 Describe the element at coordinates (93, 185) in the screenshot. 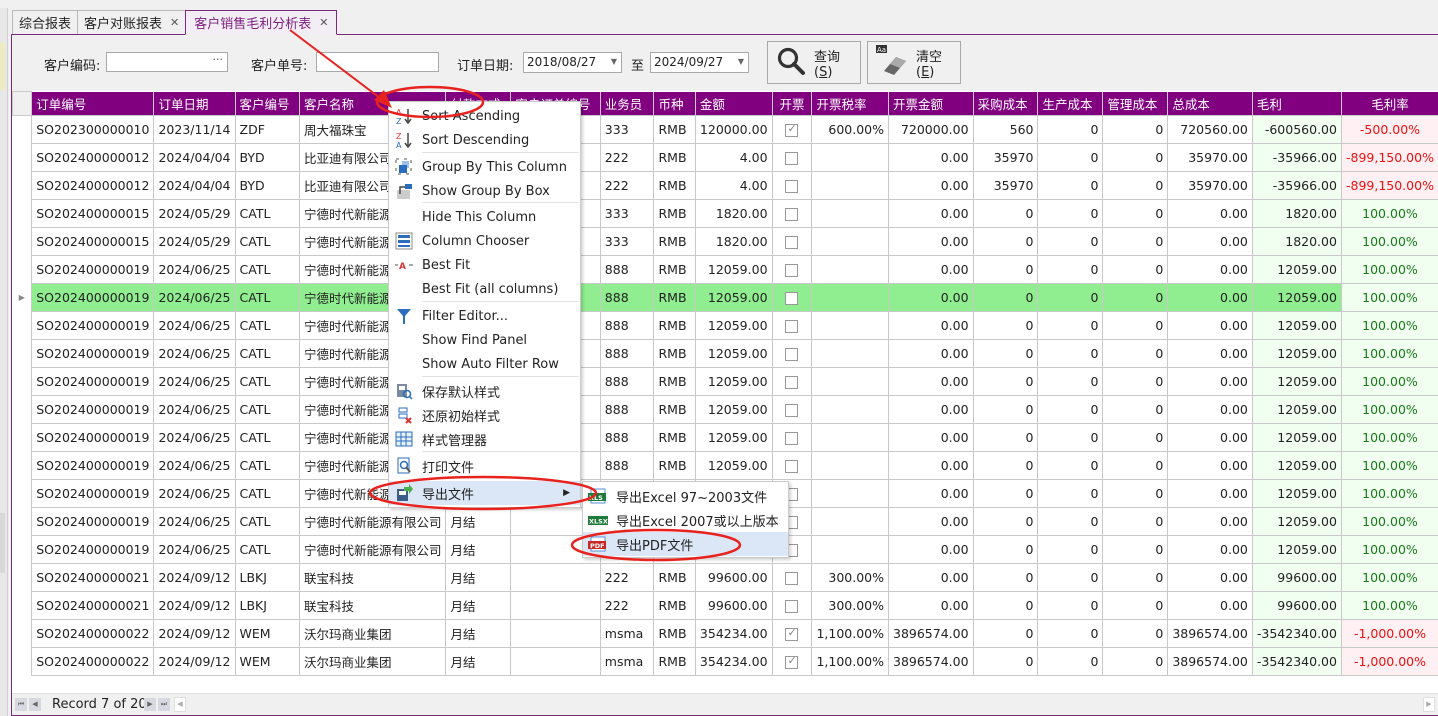

I see `table-cell: SO202400000012` at that location.